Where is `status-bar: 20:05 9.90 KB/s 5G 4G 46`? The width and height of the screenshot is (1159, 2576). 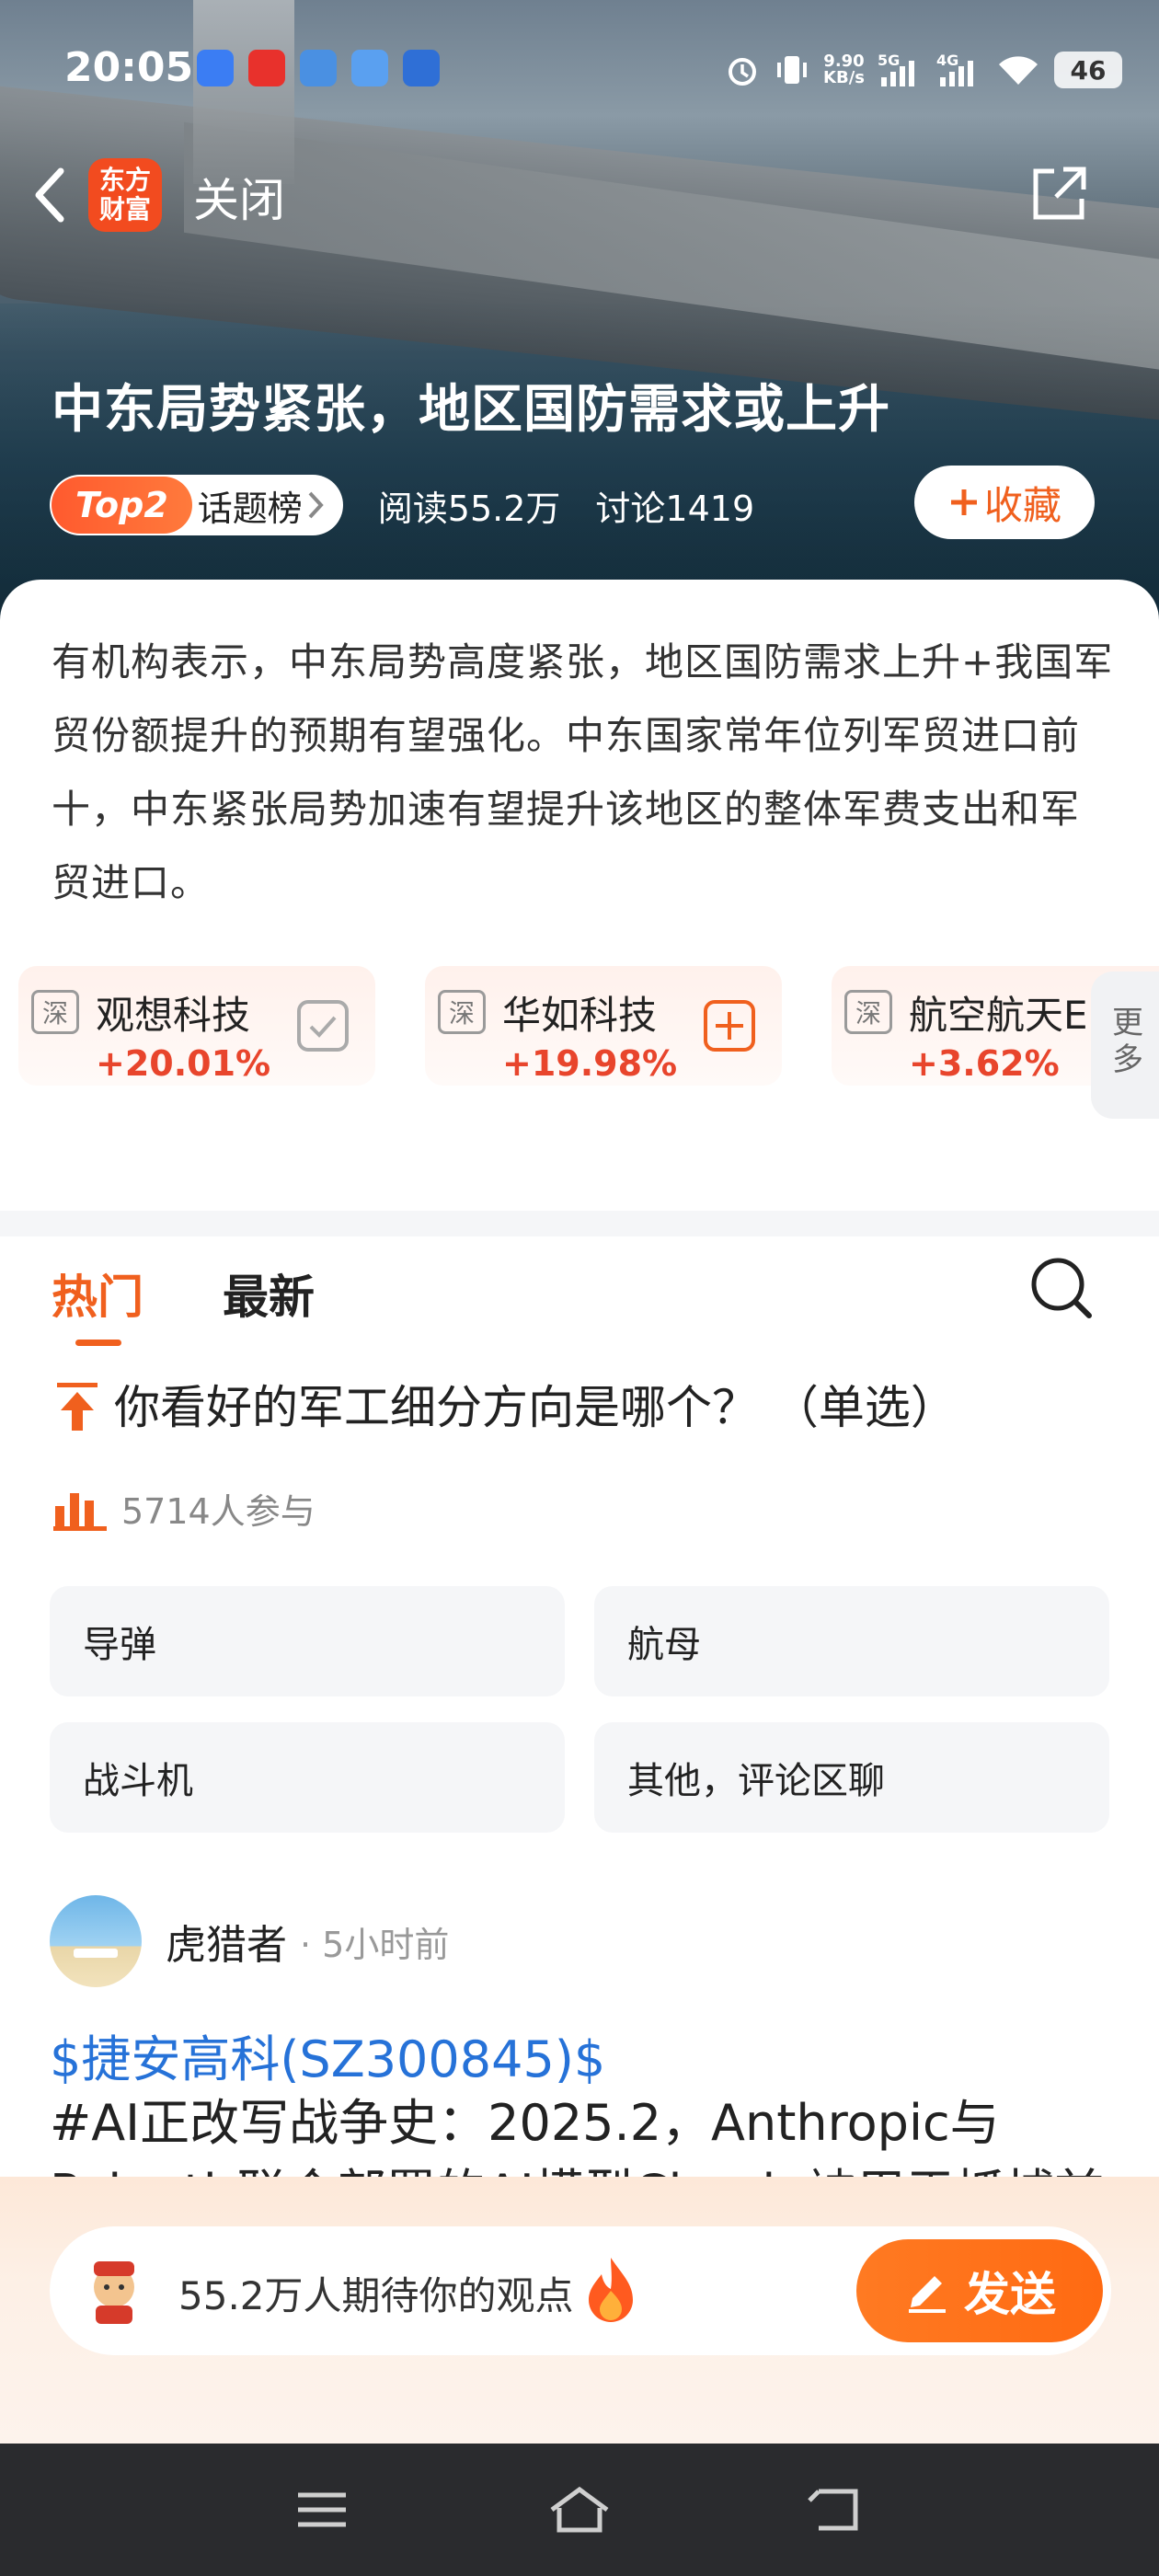 status-bar: 20:05 9.90 KB/s 5G 4G 46 is located at coordinates (579, 69).